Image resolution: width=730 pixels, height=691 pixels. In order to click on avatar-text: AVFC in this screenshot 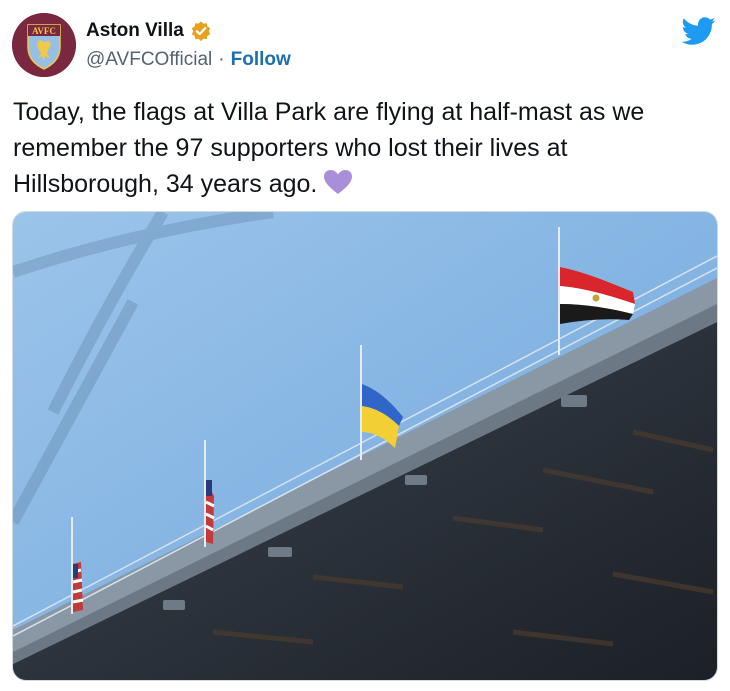, I will do `click(44, 31)`.